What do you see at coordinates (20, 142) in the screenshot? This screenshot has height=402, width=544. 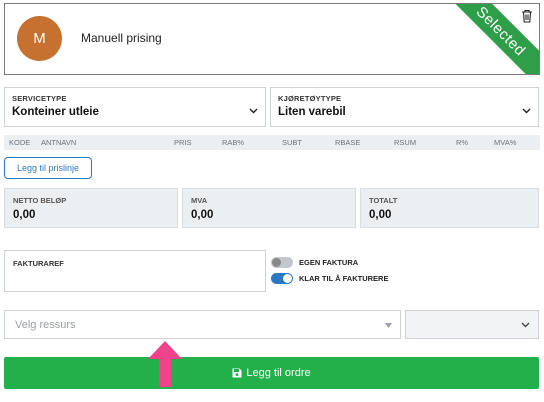 I see `col-kode: KODE` at bounding box center [20, 142].